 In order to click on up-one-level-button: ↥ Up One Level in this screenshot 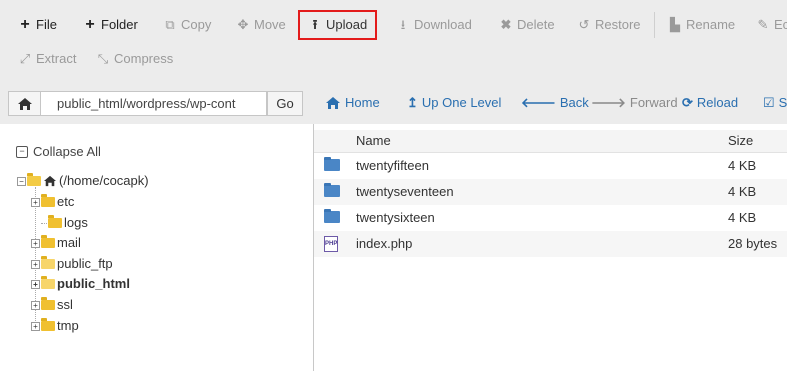, I will do `click(454, 103)`.